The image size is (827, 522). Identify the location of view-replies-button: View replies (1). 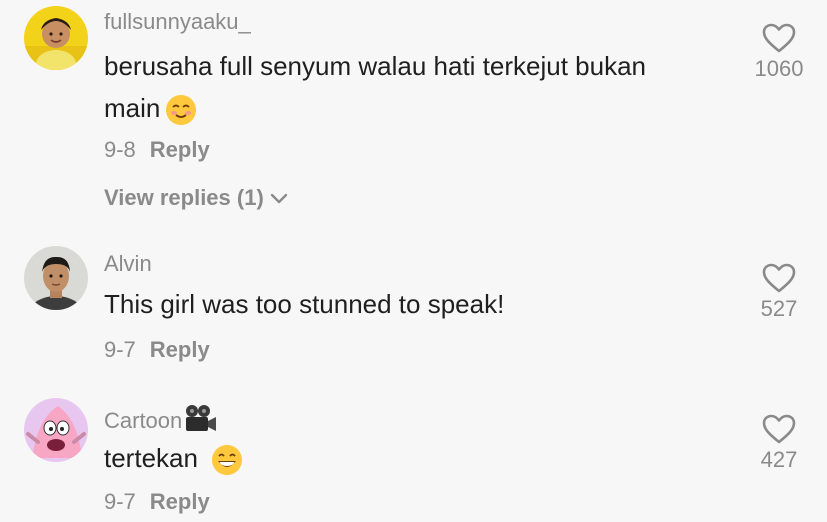
(196, 198).